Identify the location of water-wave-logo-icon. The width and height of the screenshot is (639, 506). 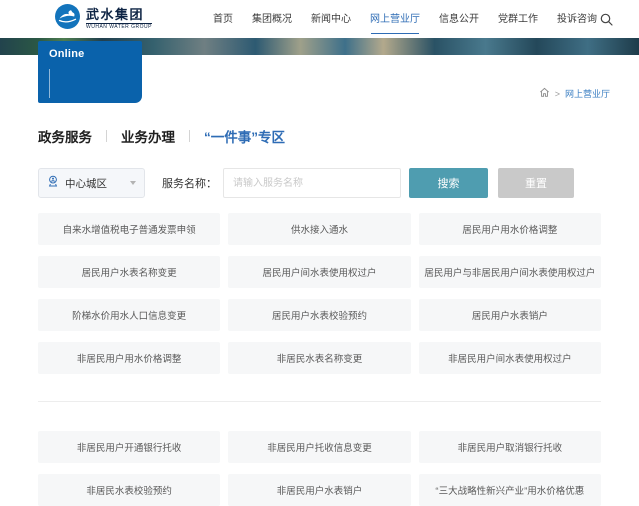
(67, 19).